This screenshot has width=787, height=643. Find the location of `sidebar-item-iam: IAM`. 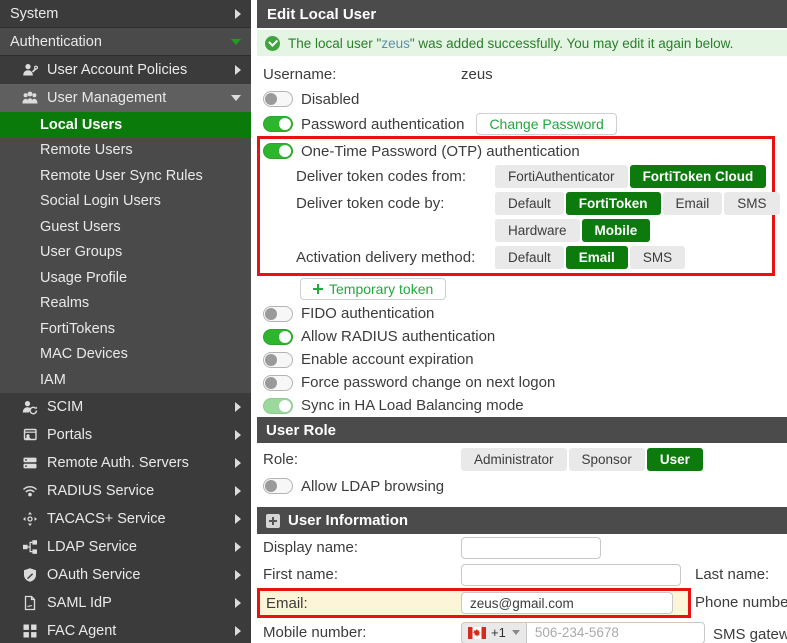

sidebar-item-iam: IAM is located at coordinates (125, 380).